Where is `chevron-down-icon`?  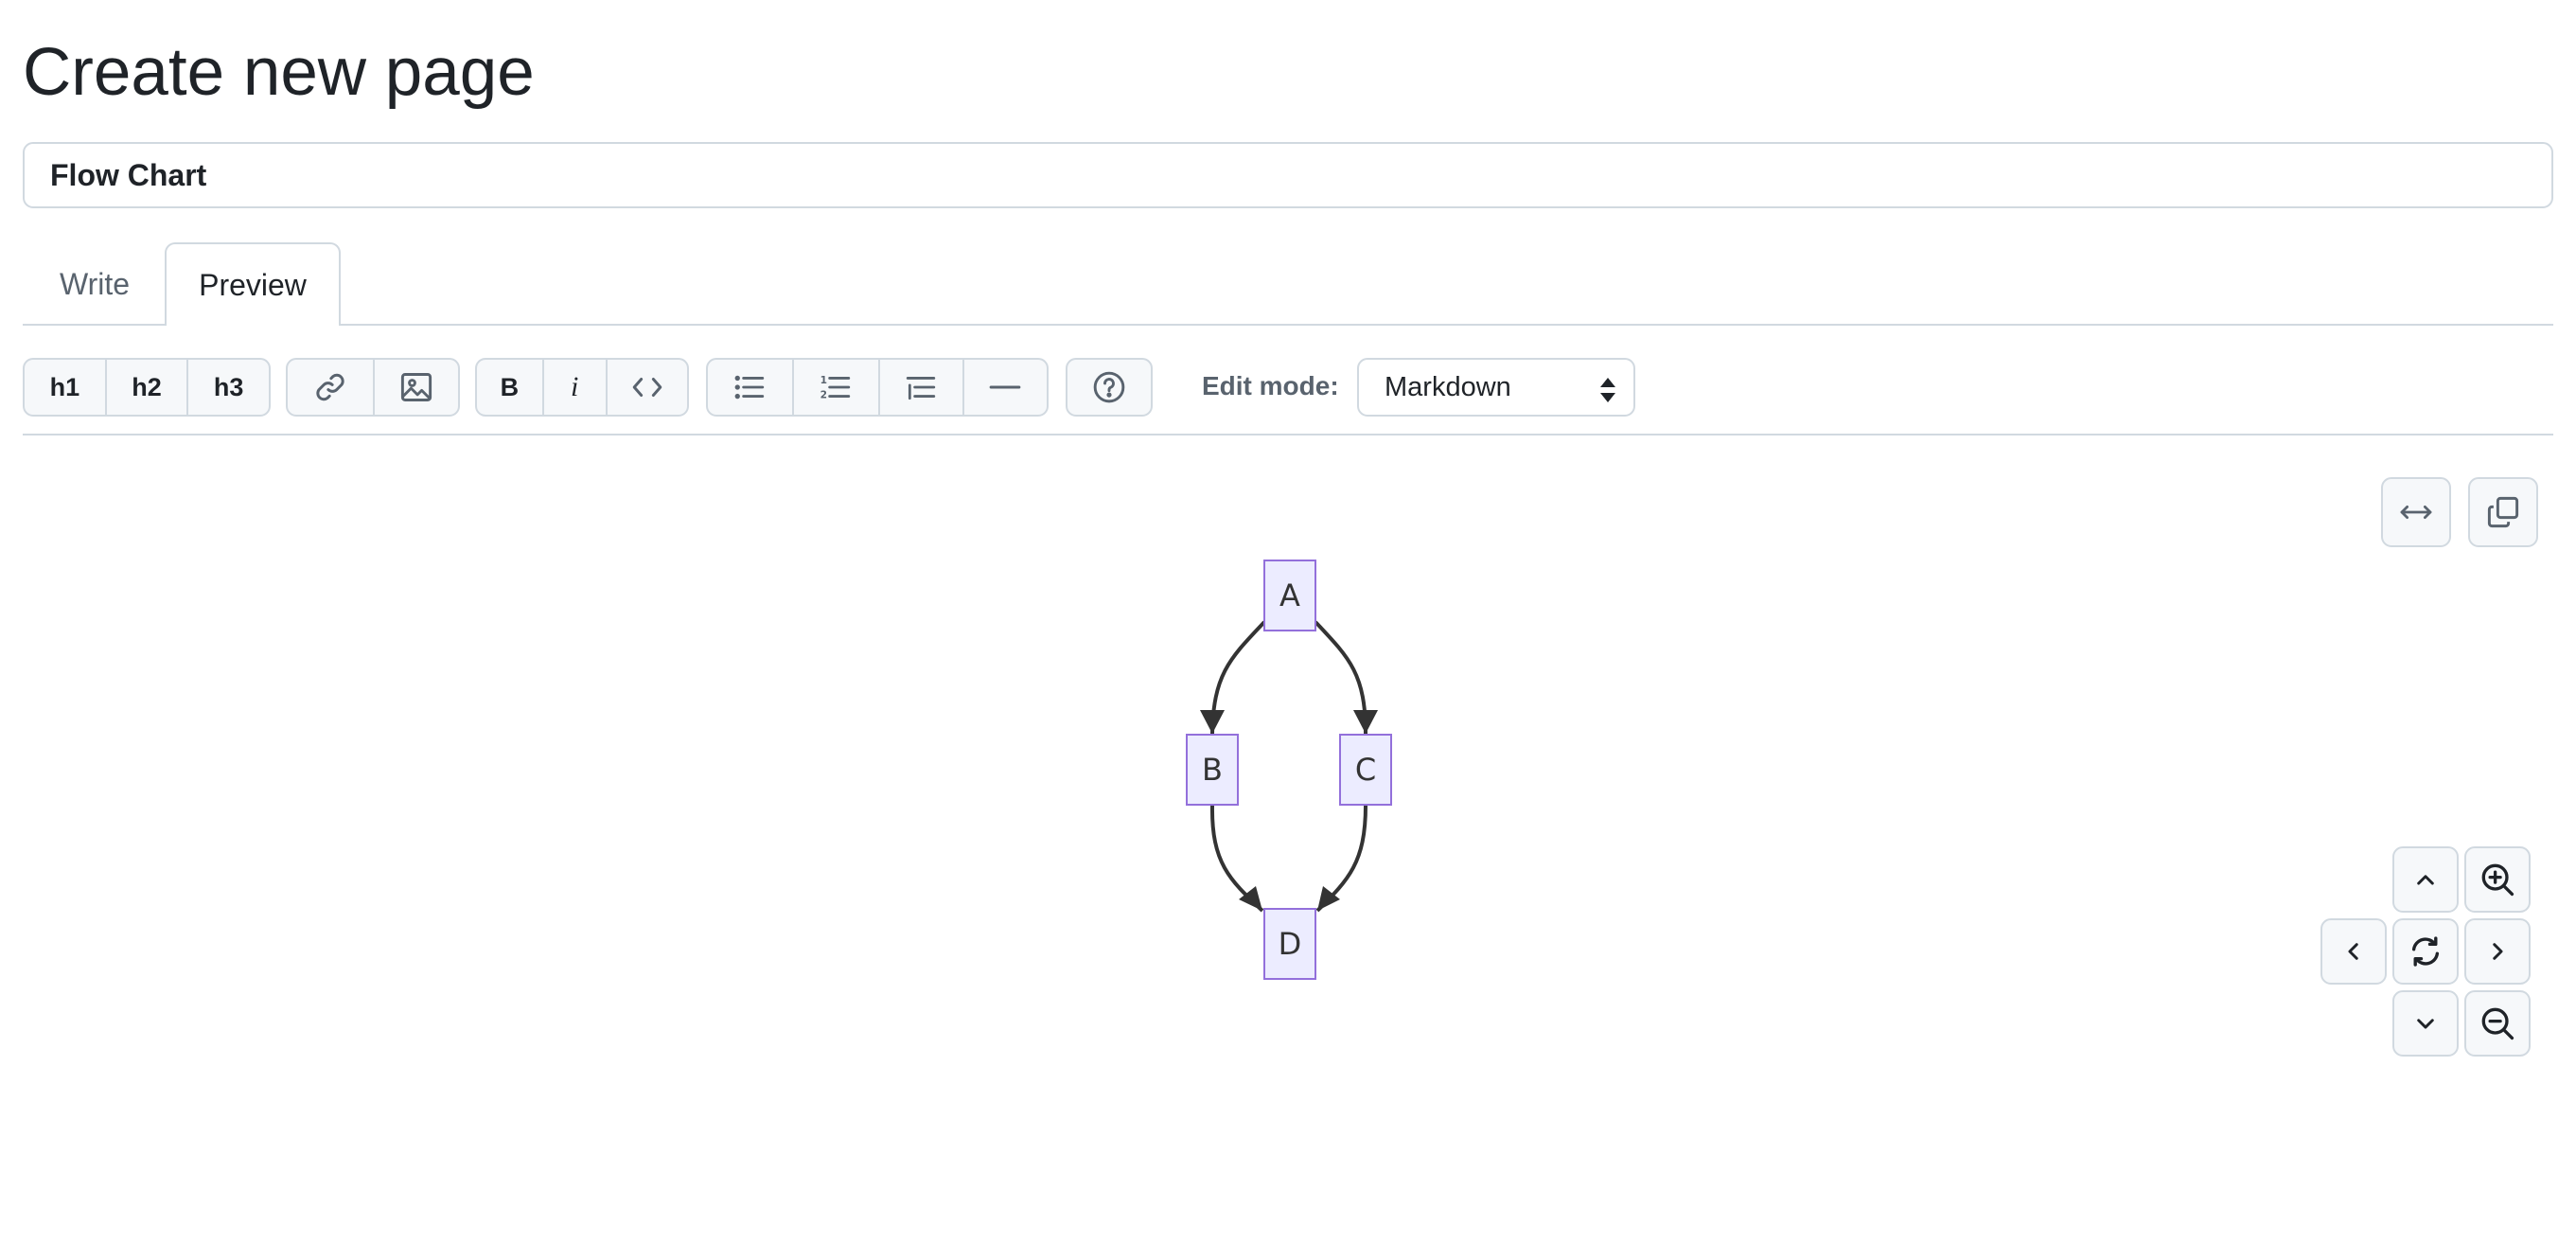 chevron-down-icon is located at coordinates (2425, 1024).